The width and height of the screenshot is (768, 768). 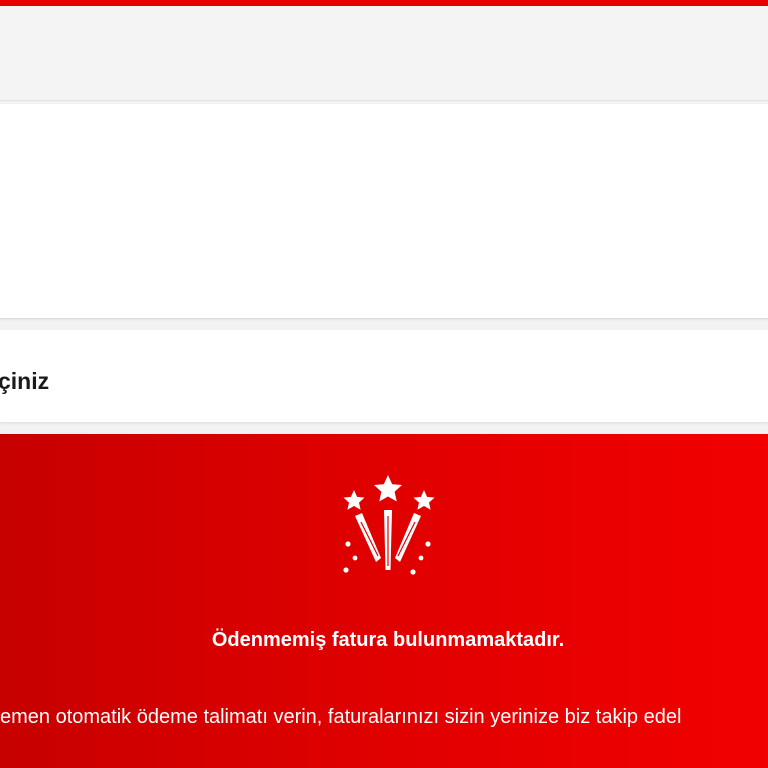 I want to click on section-title: çiniz, so click(x=25, y=381).